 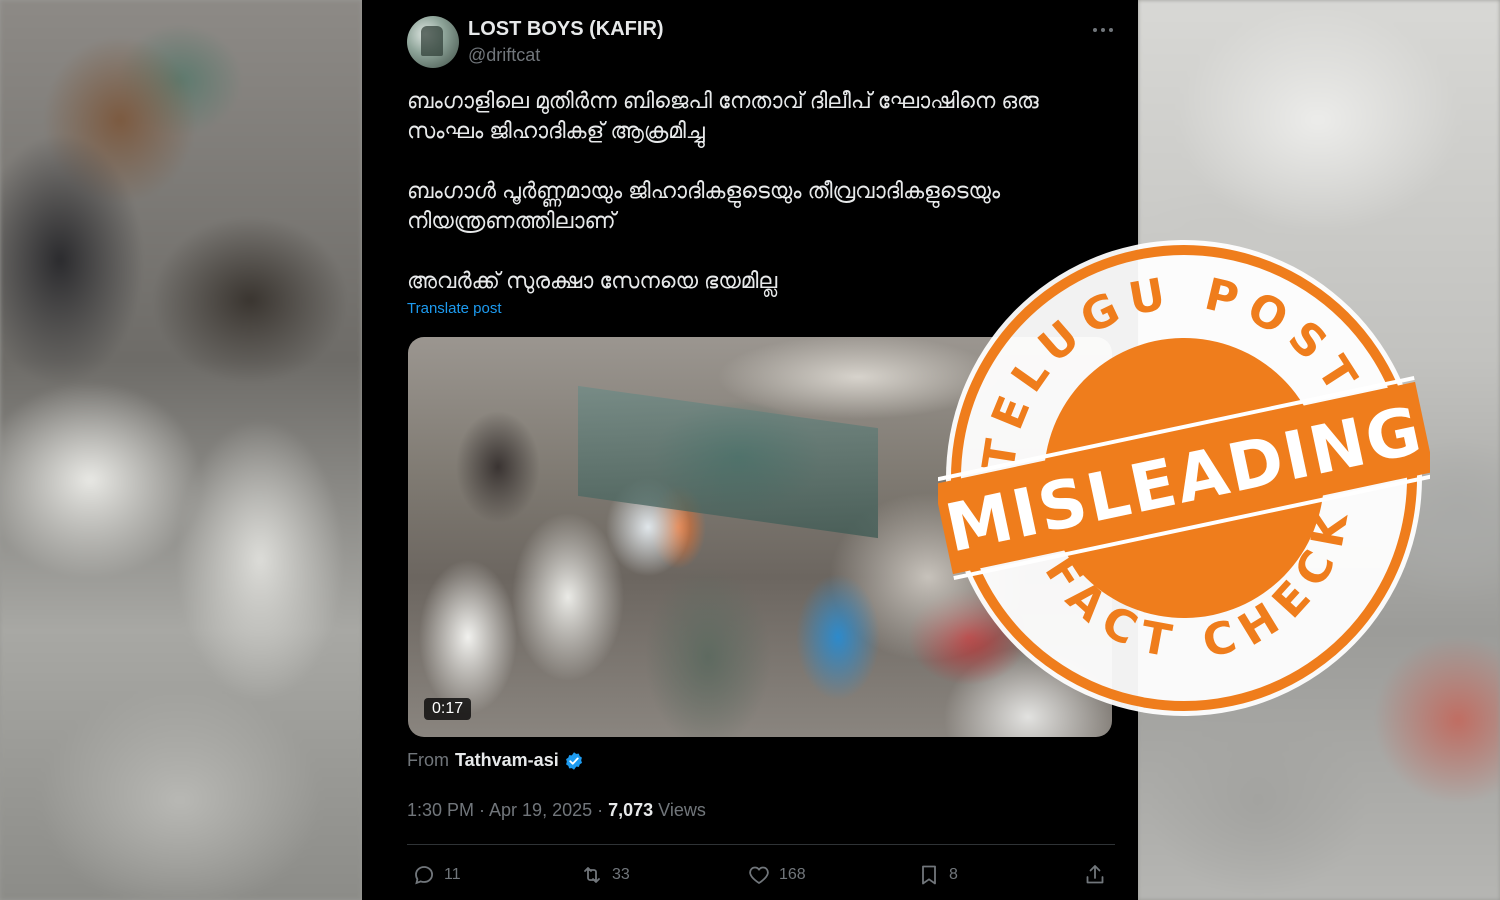 What do you see at coordinates (1095, 874) in the screenshot?
I see `share-icon` at bounding box center [1095, 874].